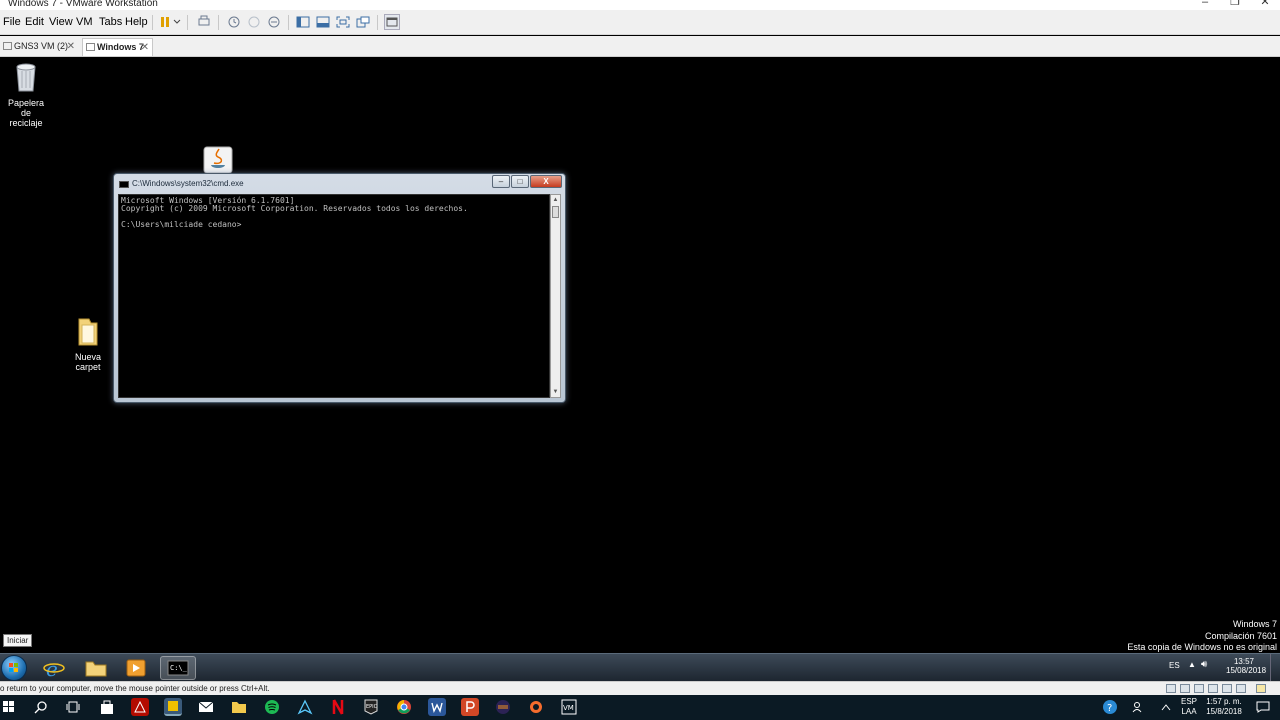 The height and width of the screenshot is (720, 1280). What do you see at coordinates (165, 22) in the screenshot?
I see `pause-icon` at bounding box center [165, 22].